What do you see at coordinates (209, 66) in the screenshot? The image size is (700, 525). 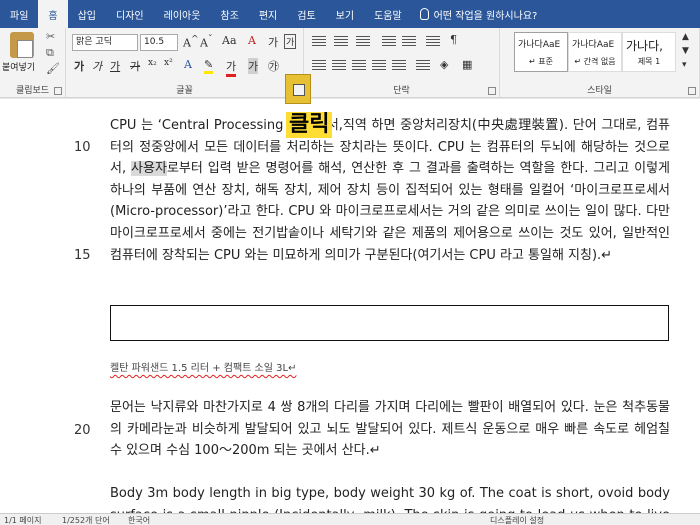 I see `highlight-icon: ✎` at bounding box center [209, 66].